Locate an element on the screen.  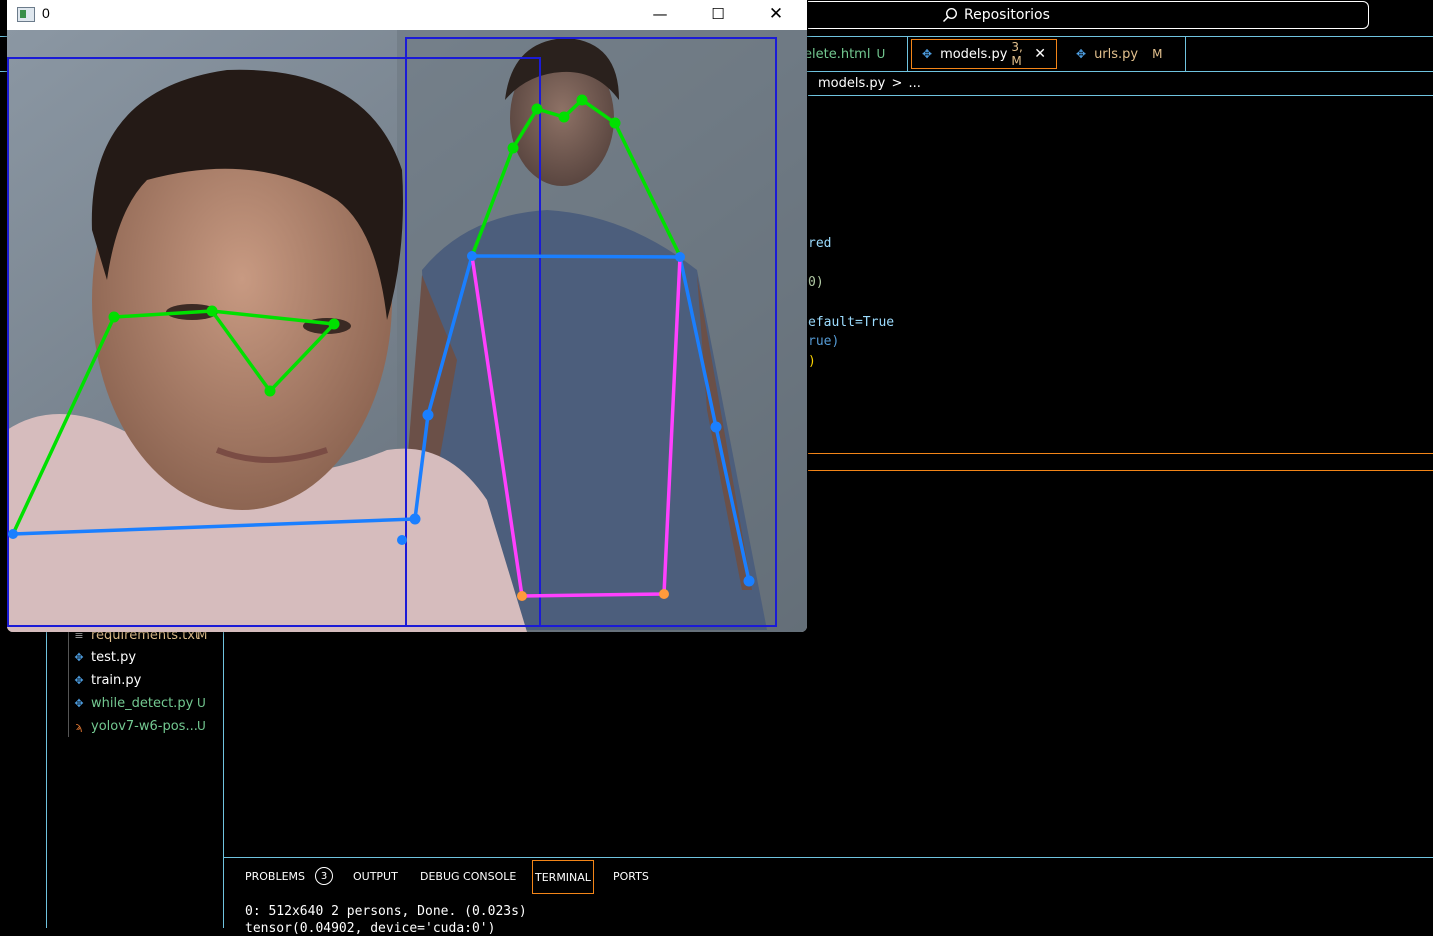
shoulder-line is located at coordinates (576, 256).